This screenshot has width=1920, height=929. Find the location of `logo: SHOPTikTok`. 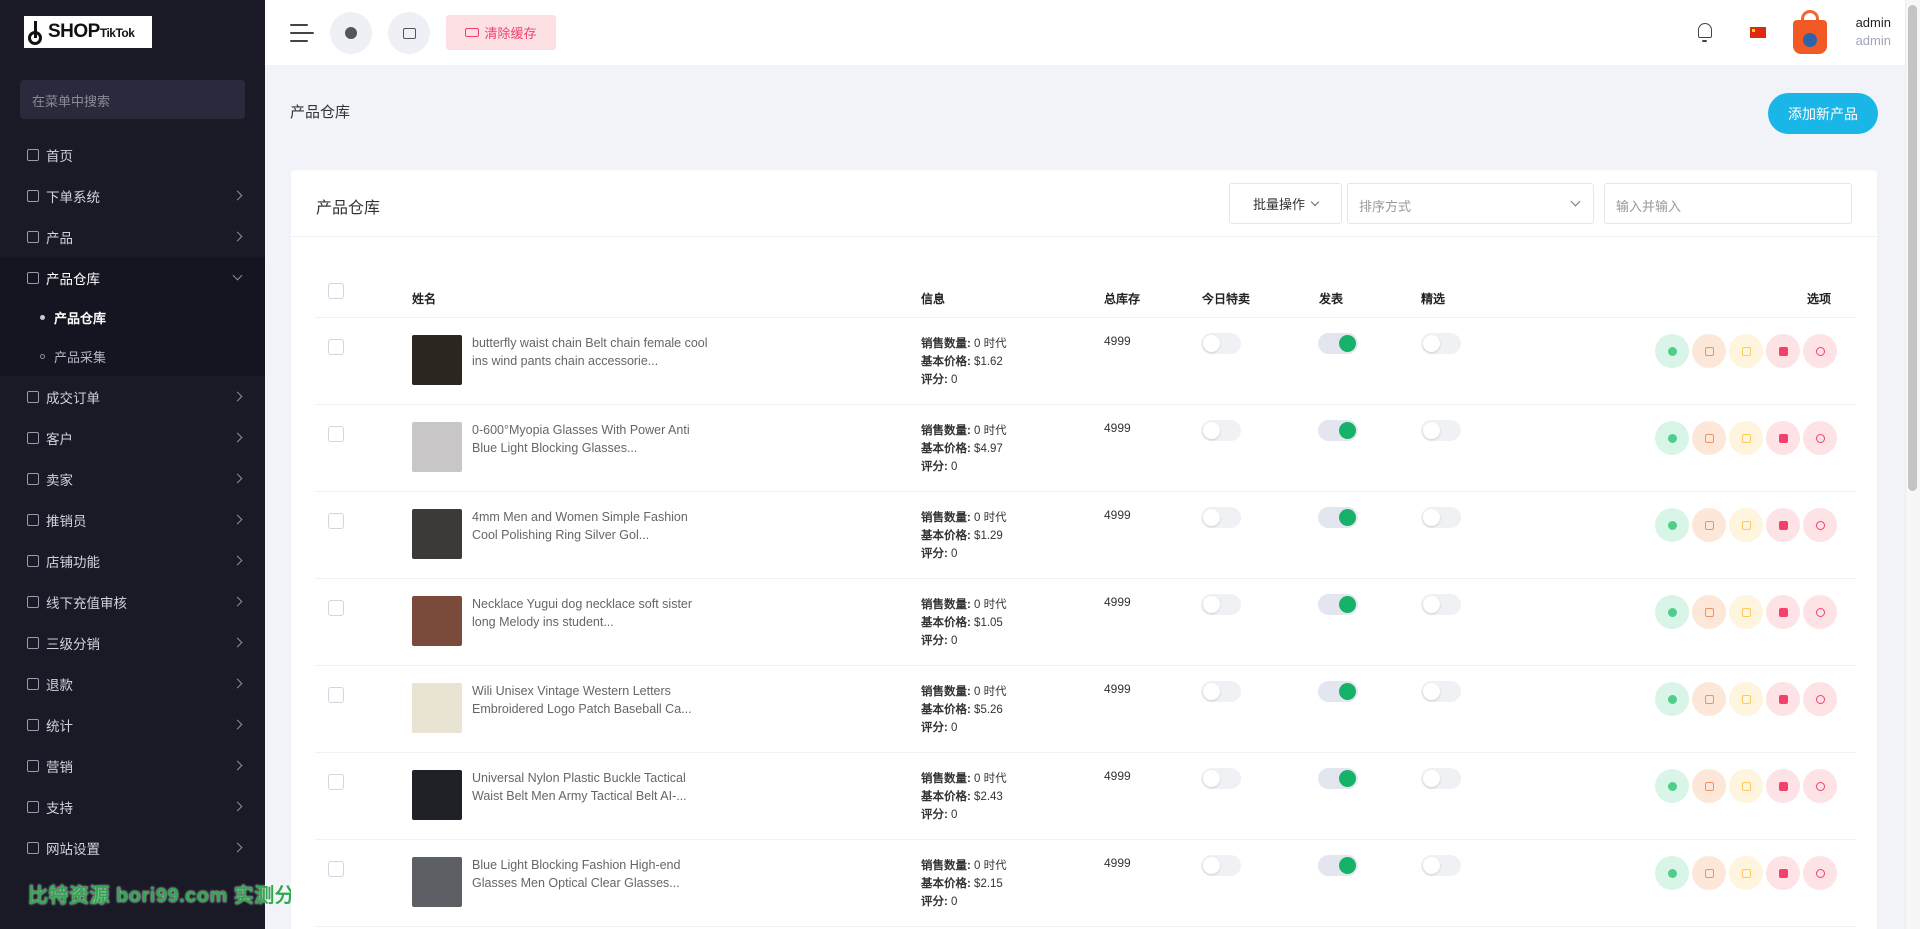

logo: SHOPTikTok is located at coordinates (88, 32).